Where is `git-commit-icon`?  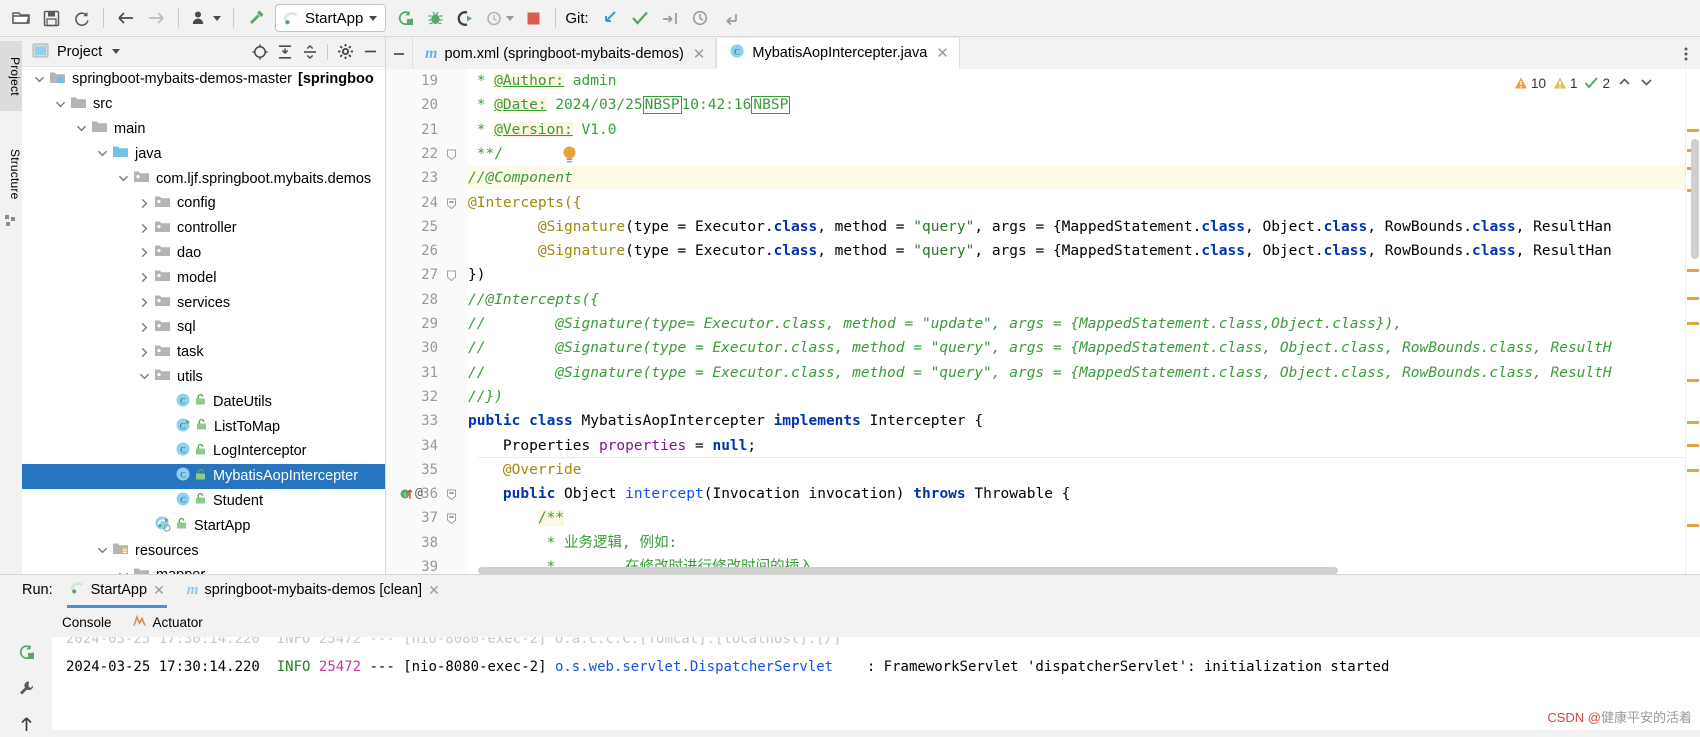
git-commit-icon is located at coordinates (640, 18).